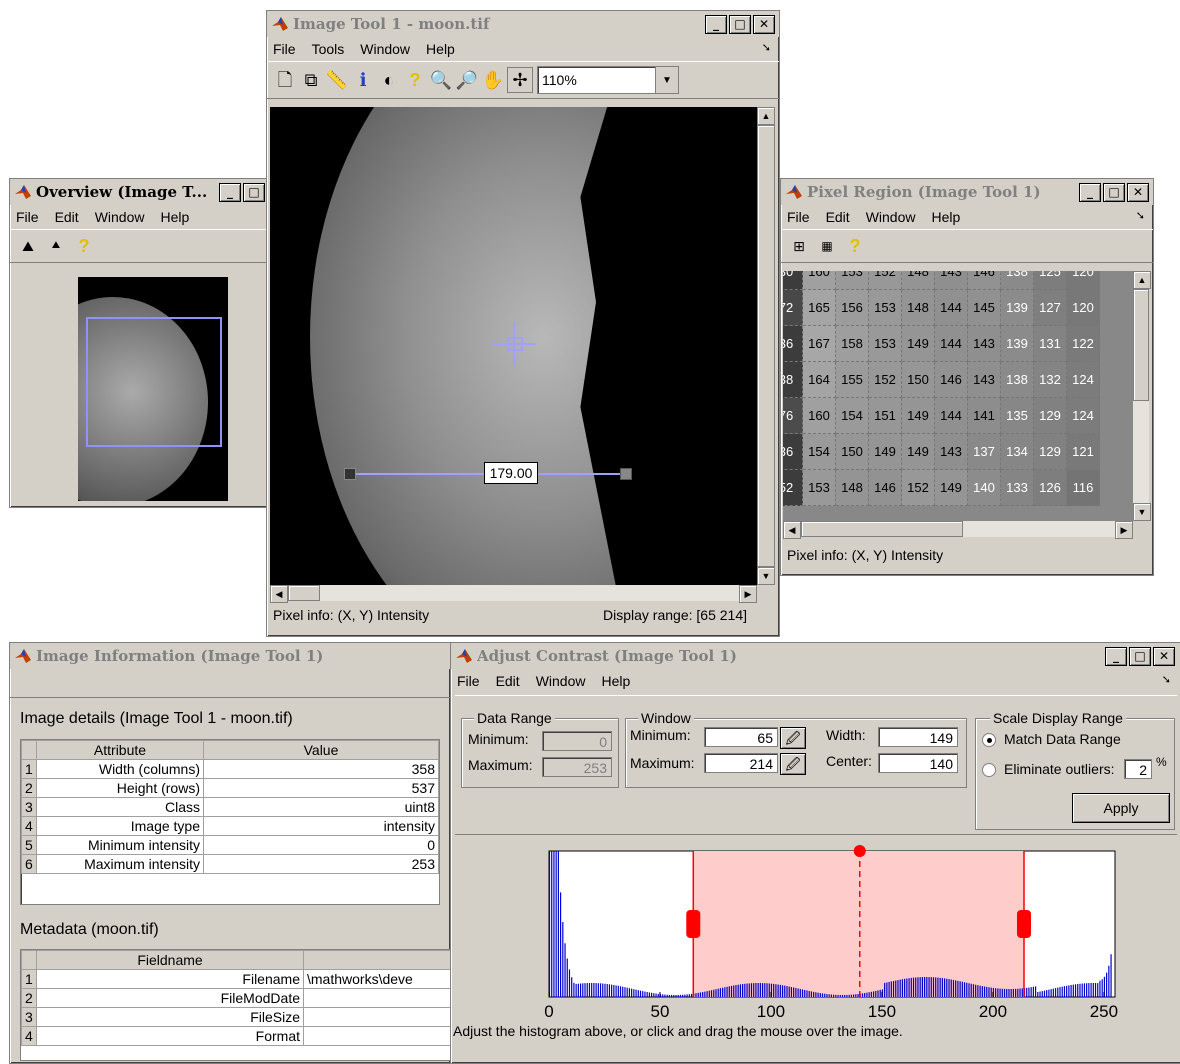  Describe the element at coordinates (56, 246) in the screenshot. I see `zoom-out-icon: ⛰` at that location.